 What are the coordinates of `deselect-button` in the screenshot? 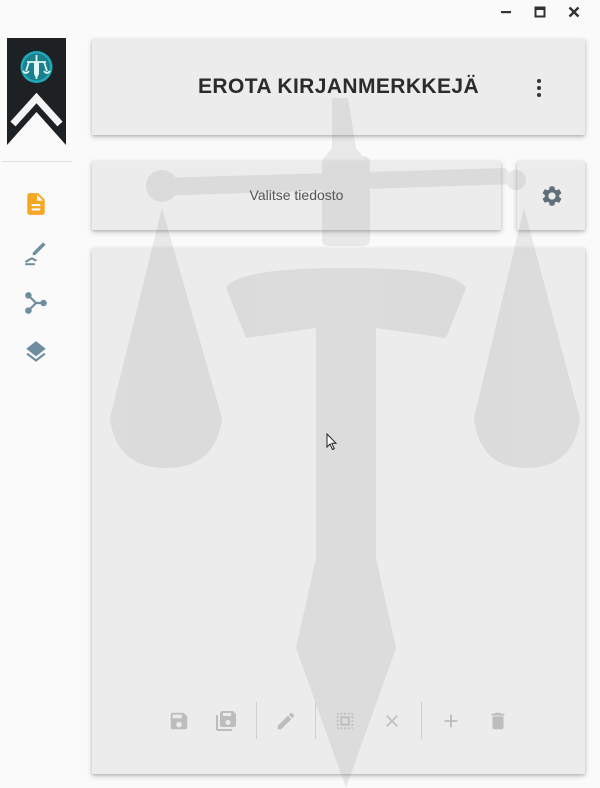 It's located at (392, 721).